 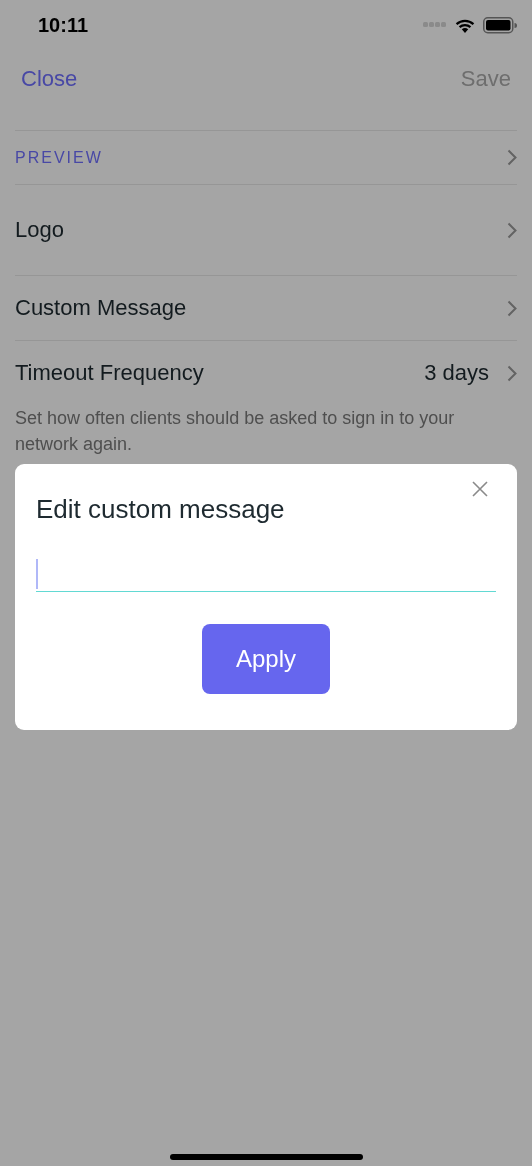 What do you see at coordinates (266, 307) in the screenshot?
I see `settings-row: Custom Message` at bounding box center [266, 307].